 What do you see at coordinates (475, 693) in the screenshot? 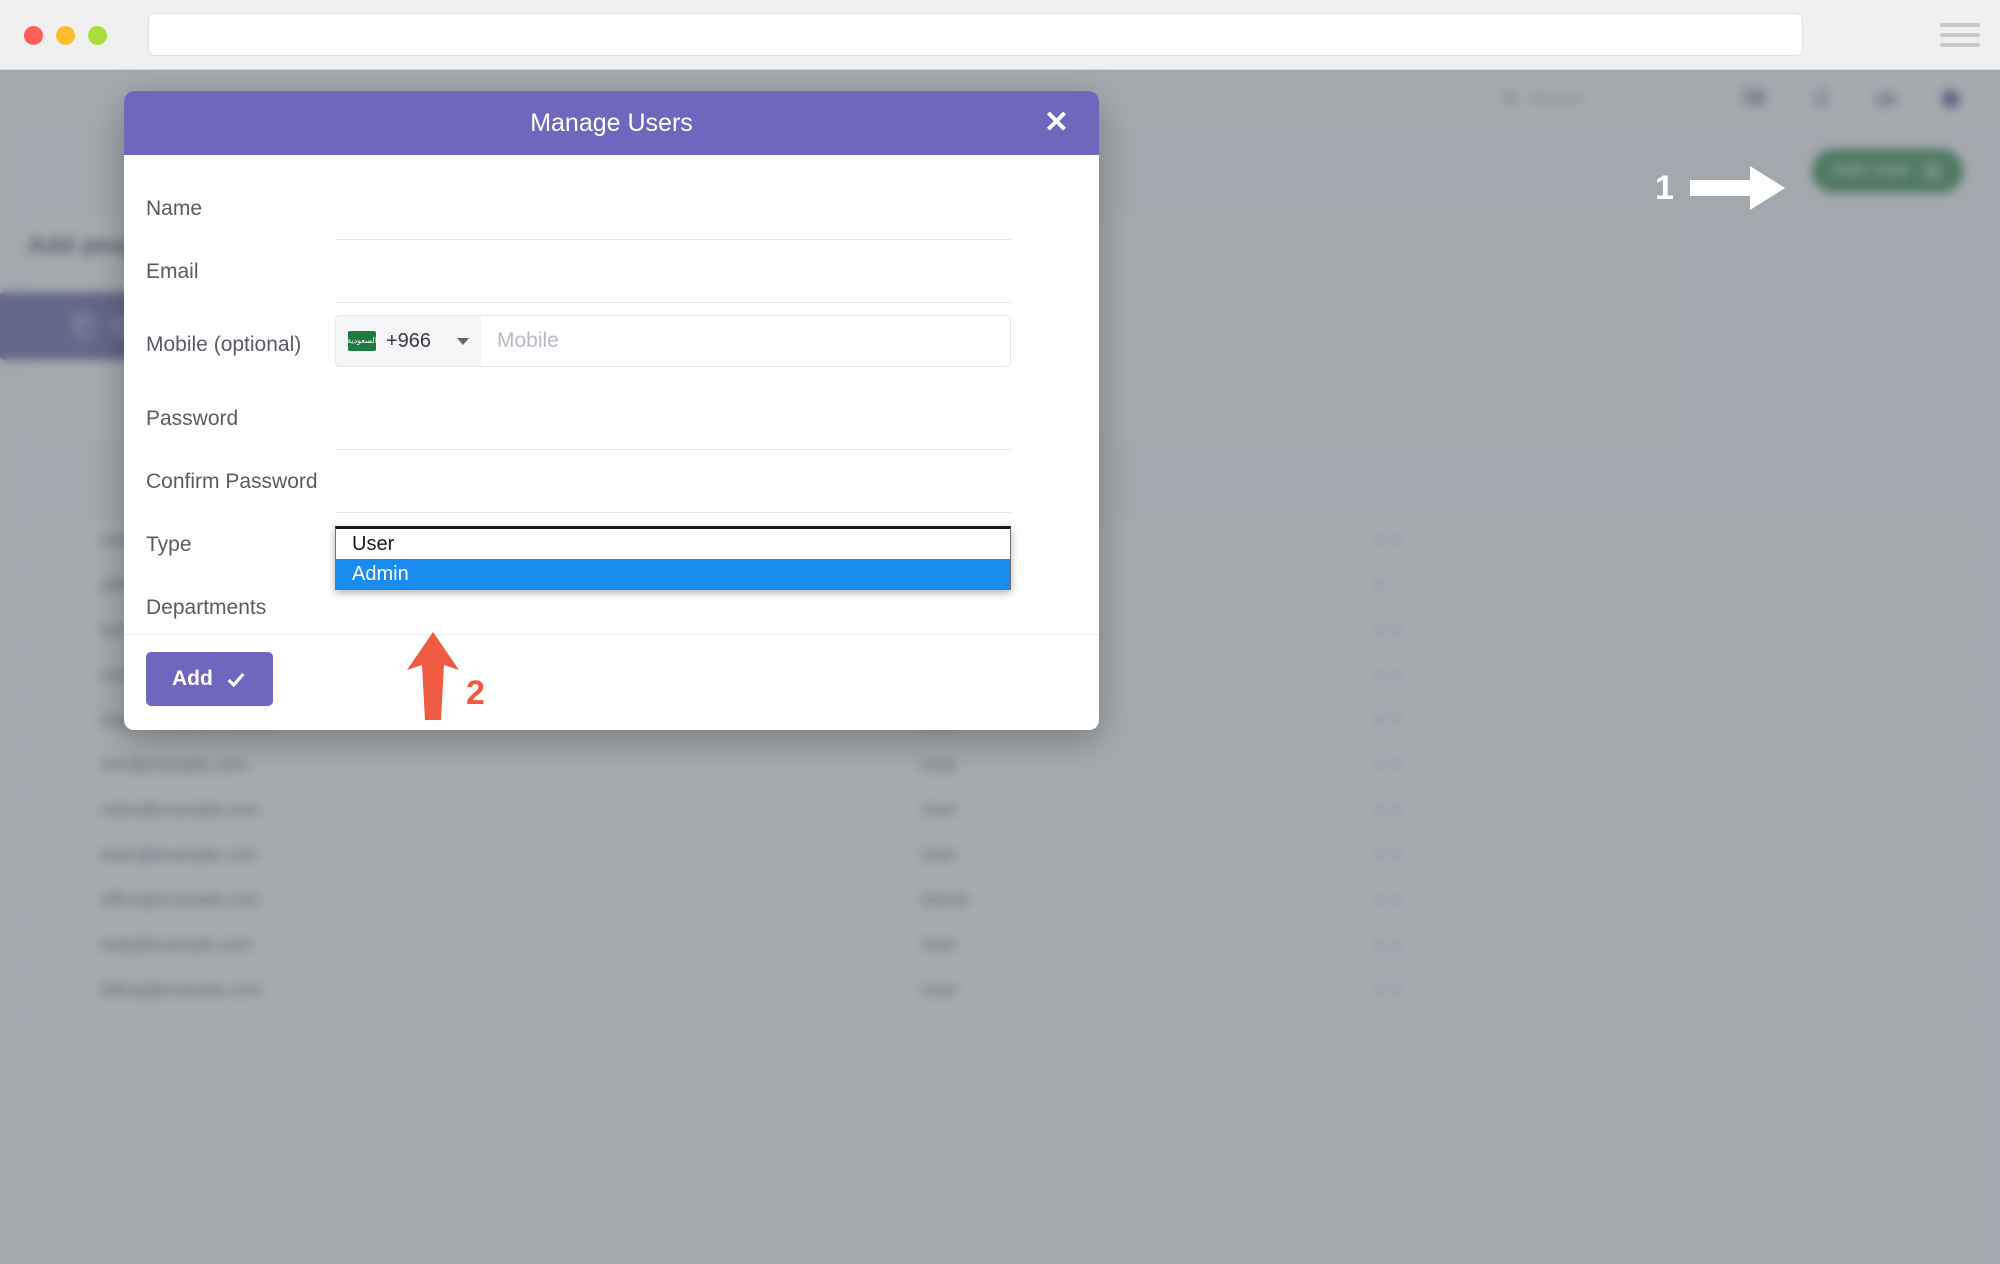
I see `annotation-2-number: 2` at bounding box center [475, 693].